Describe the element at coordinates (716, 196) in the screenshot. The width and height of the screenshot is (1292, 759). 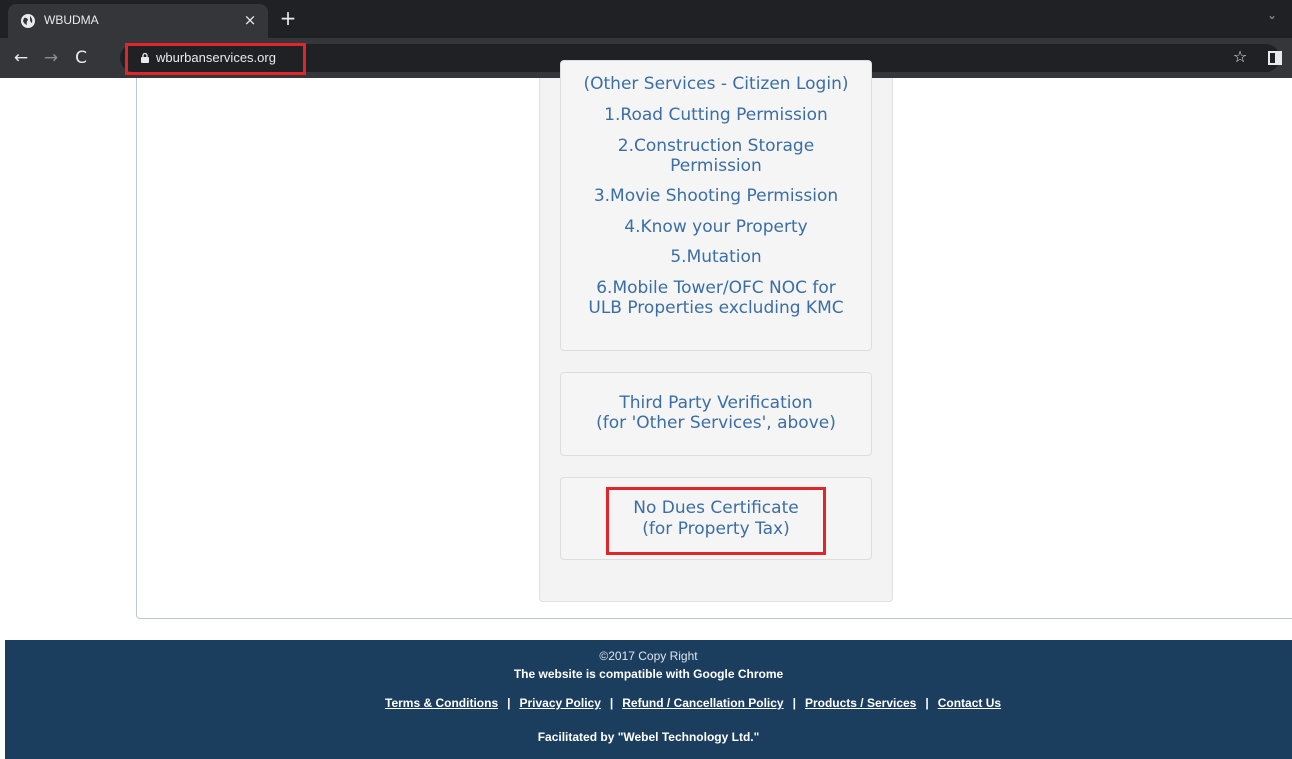
I see `service-link-movie-shooting: 3.Movie Shooting Permission` at that location.